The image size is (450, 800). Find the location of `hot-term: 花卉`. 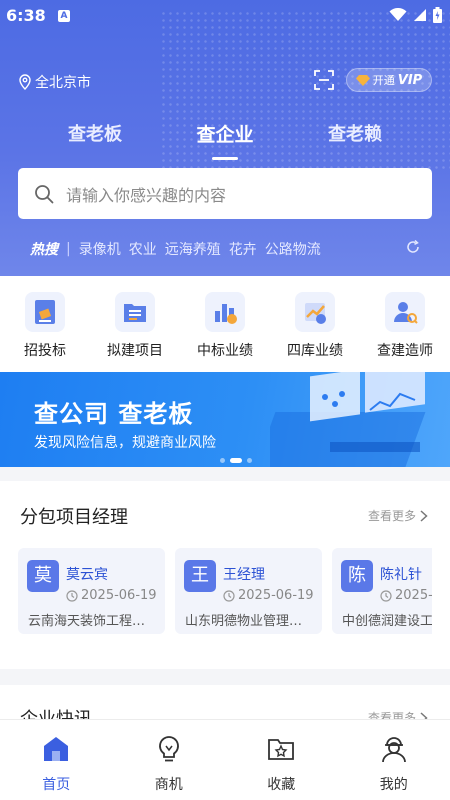

hot-term: 花卉 is located at coordinates (243, 249).